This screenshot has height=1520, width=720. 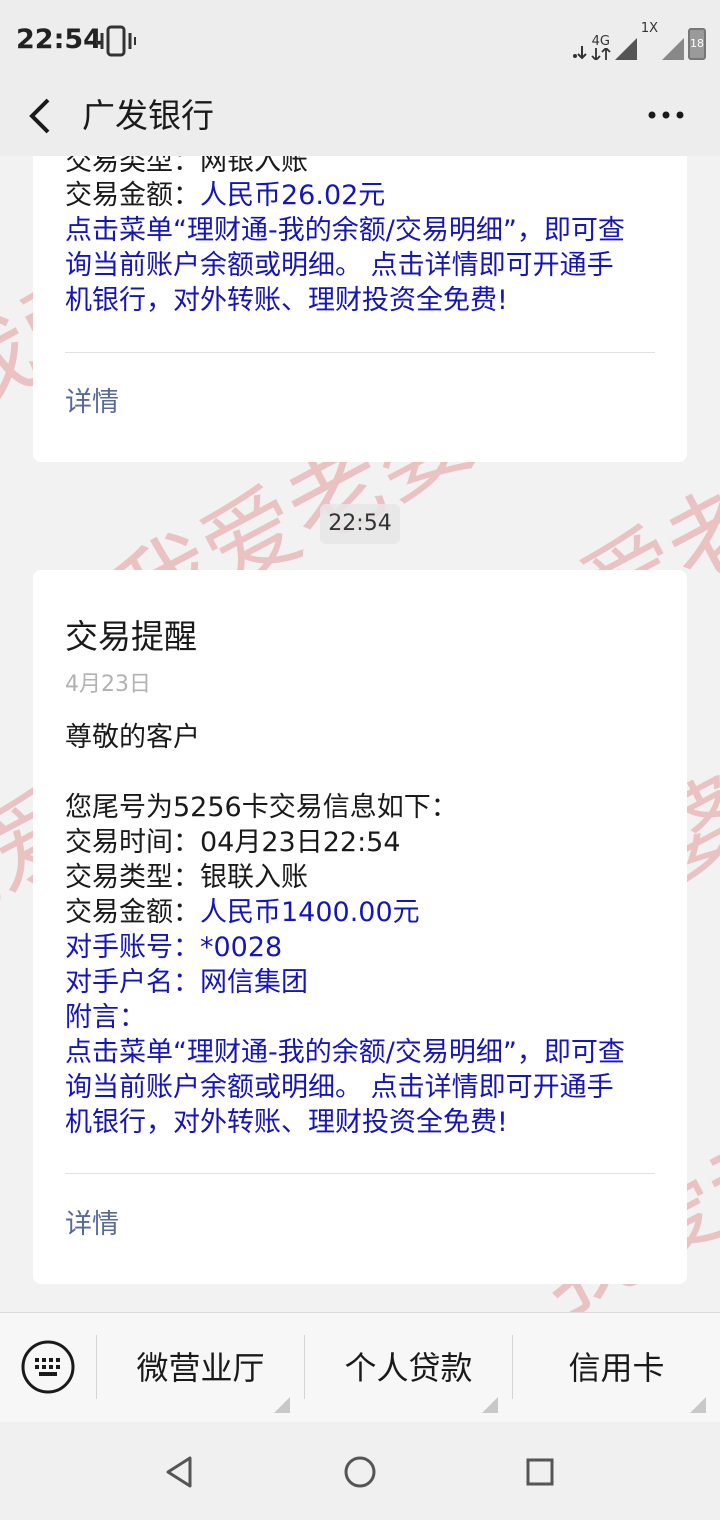 What do you see at coordinates (132, 737) in the screenshot?
I see `greeting: 尊敬的客户` at bounding box center [132, 737].